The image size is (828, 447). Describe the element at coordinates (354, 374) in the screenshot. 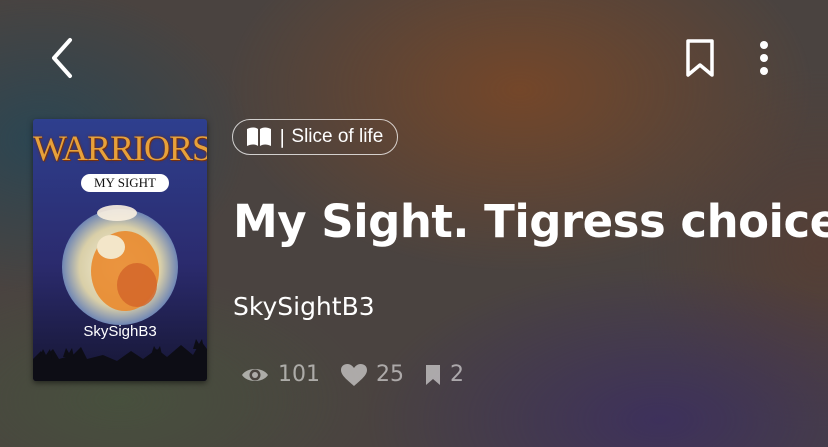

I see `heart-icon` at that location.